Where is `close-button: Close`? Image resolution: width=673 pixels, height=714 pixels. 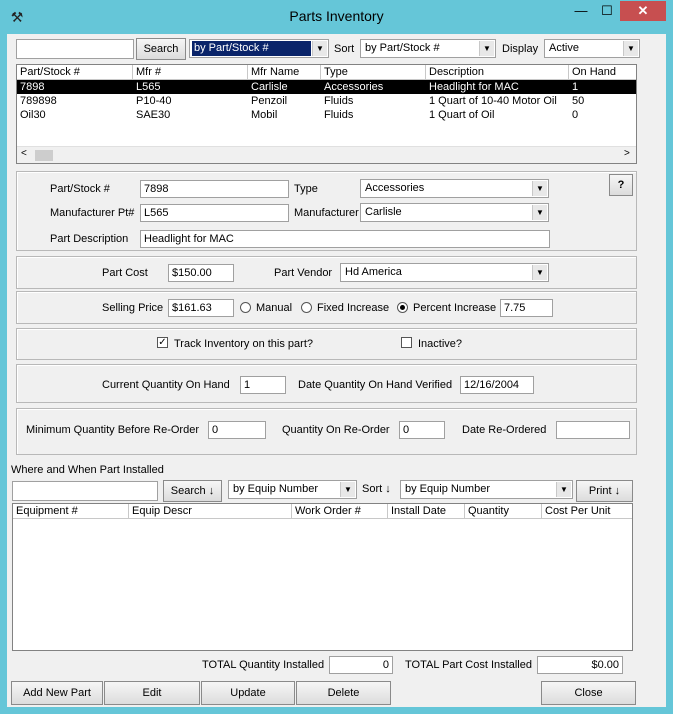 close-button: Close is located at coordinates (588, 693).